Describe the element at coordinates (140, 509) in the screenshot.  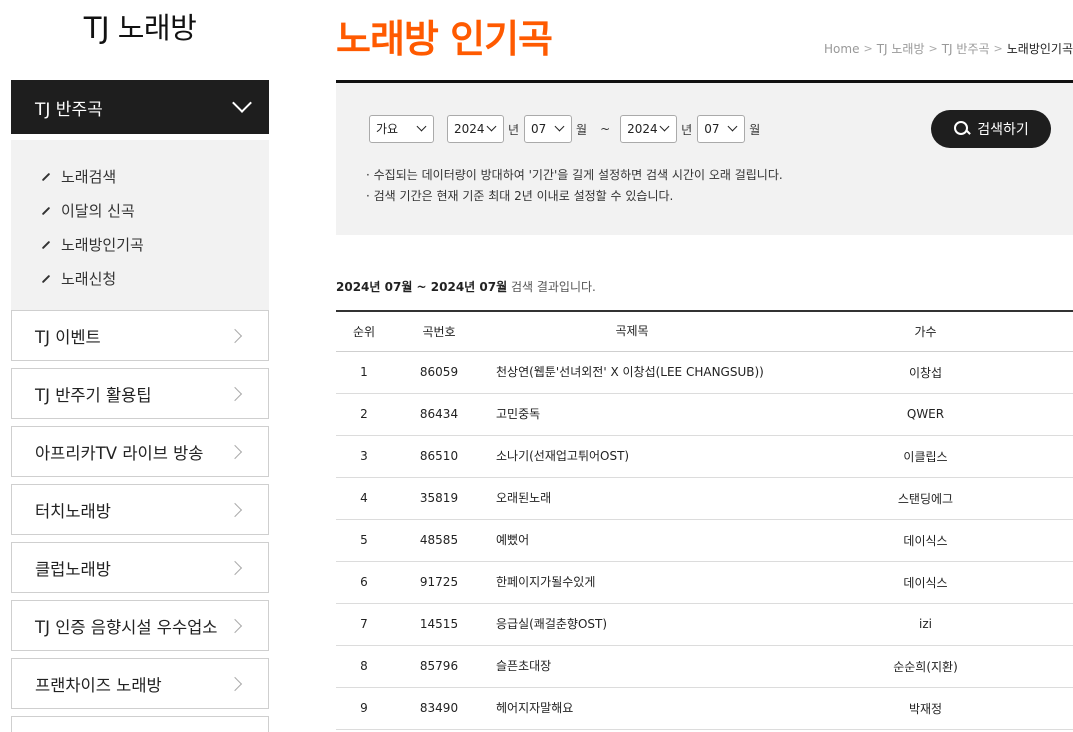
I see `menu-item-touch-karaoke: 터치노래방` at that location.